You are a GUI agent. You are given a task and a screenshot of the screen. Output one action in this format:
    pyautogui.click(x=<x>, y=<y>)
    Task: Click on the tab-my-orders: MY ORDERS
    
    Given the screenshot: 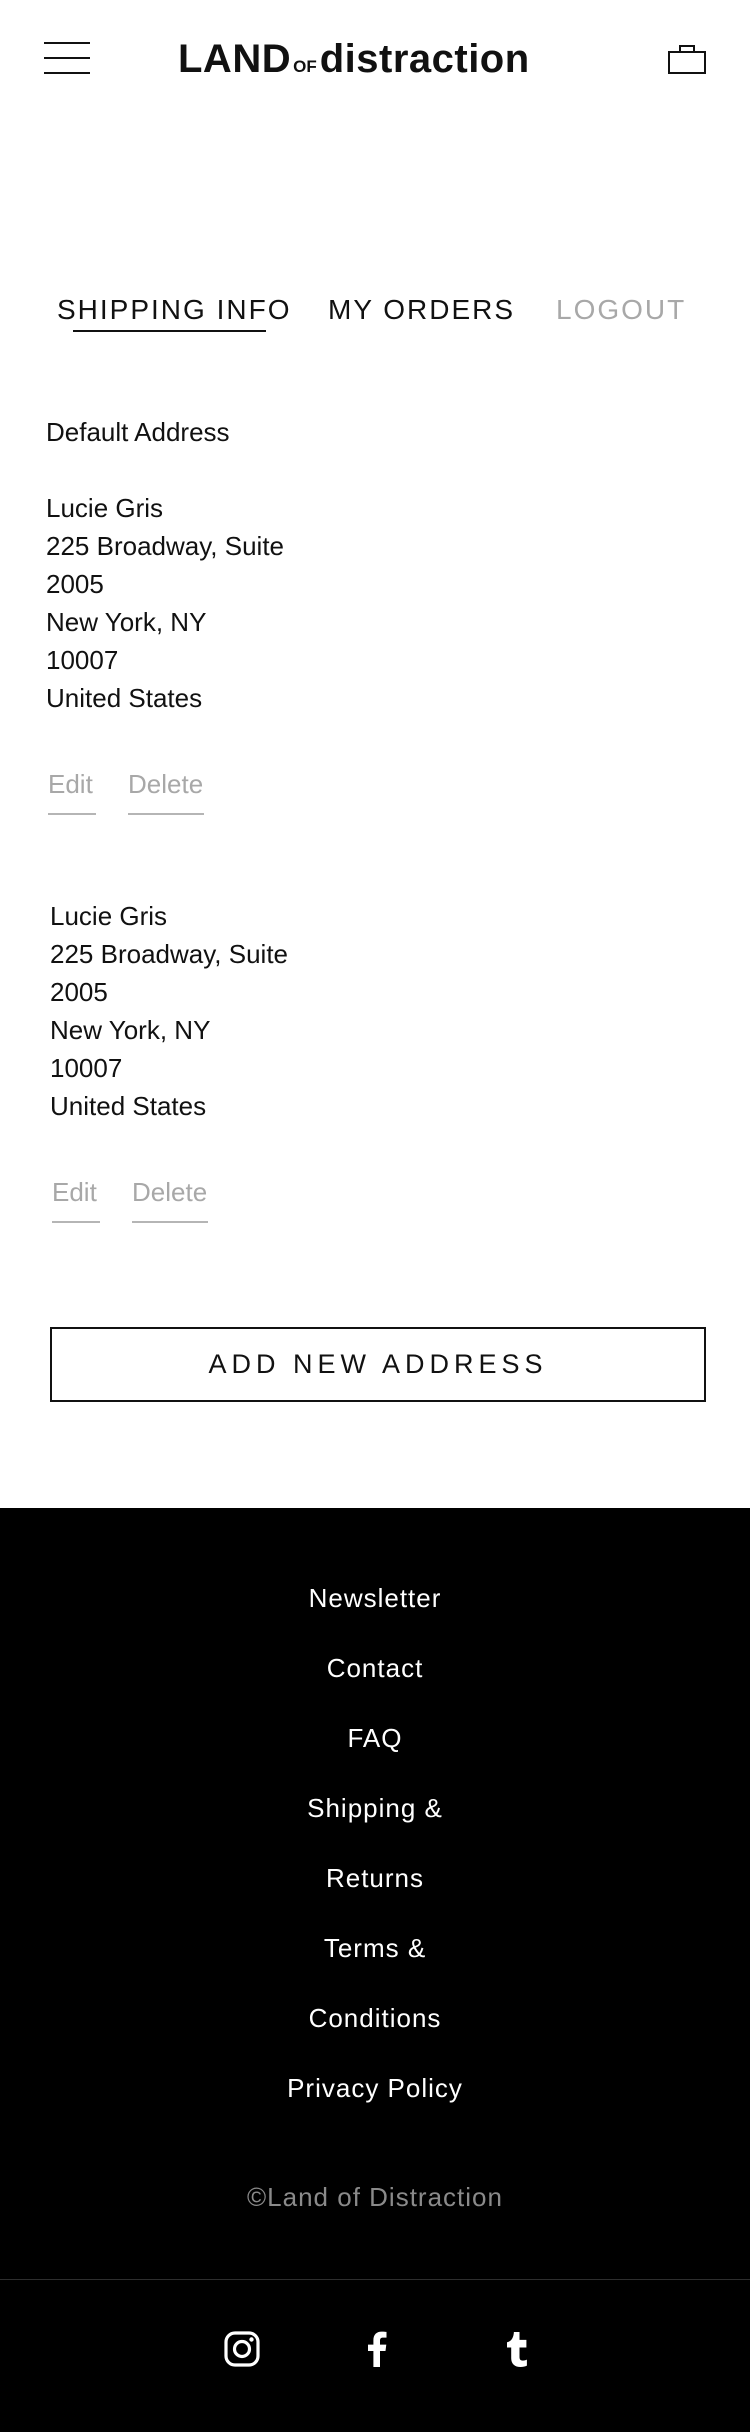 What is the action you would take?
    pyautogui.click(x=421, y=310)
    